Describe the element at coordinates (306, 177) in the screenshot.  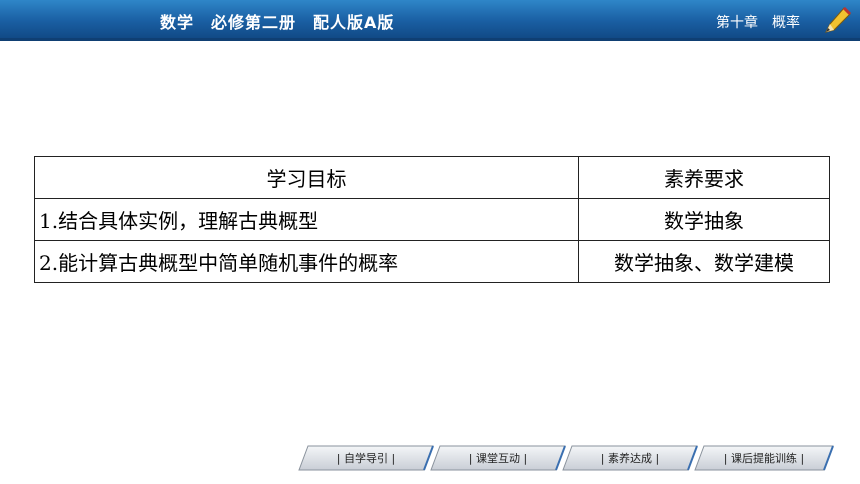
I see `column-header-goal: 学习目标` at that location.